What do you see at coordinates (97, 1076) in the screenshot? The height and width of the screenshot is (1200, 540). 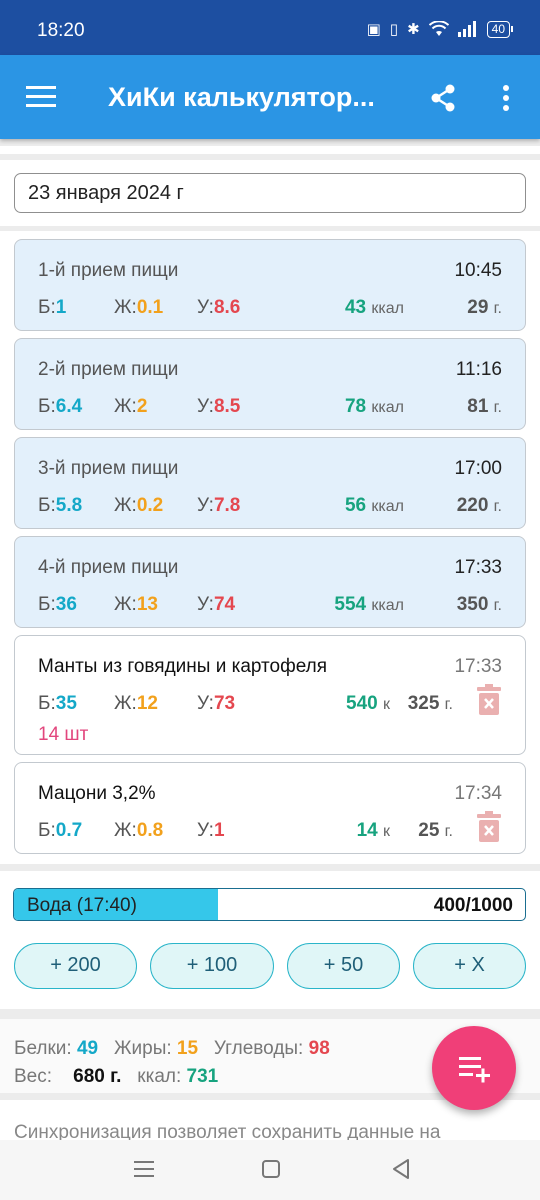 I see `total-weight: 680 г.` at bounding box center [97, 1076].